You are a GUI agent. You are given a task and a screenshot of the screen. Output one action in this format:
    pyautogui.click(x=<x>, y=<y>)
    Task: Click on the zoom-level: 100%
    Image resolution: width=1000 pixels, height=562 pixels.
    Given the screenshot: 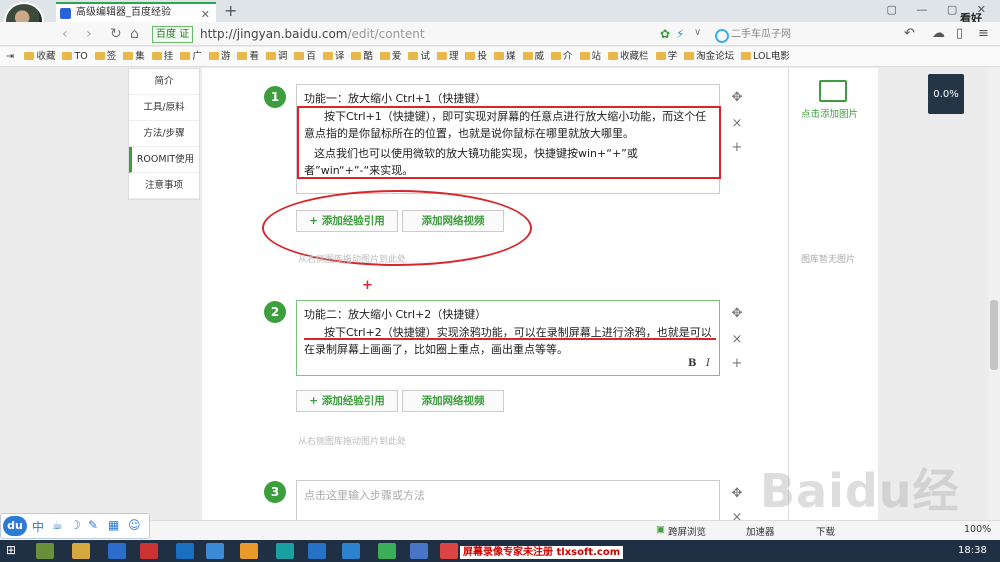 What is the action you would take?
    pyautogui.click(x=977, y=529)
    